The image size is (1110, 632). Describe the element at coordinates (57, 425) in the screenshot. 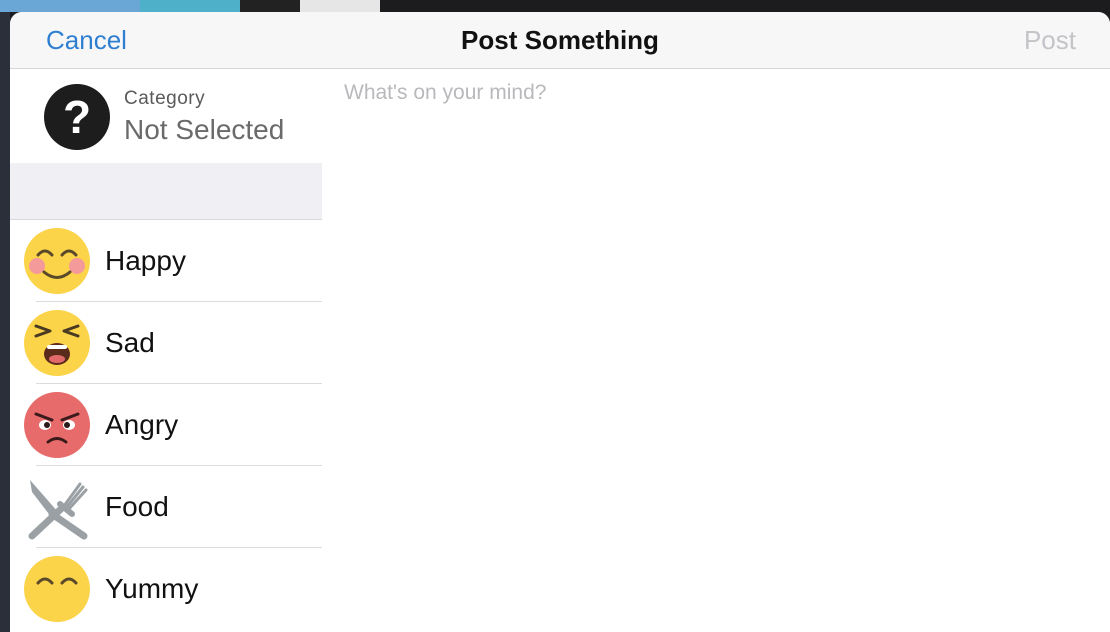

I see `angry-red-face-icon` at that location.